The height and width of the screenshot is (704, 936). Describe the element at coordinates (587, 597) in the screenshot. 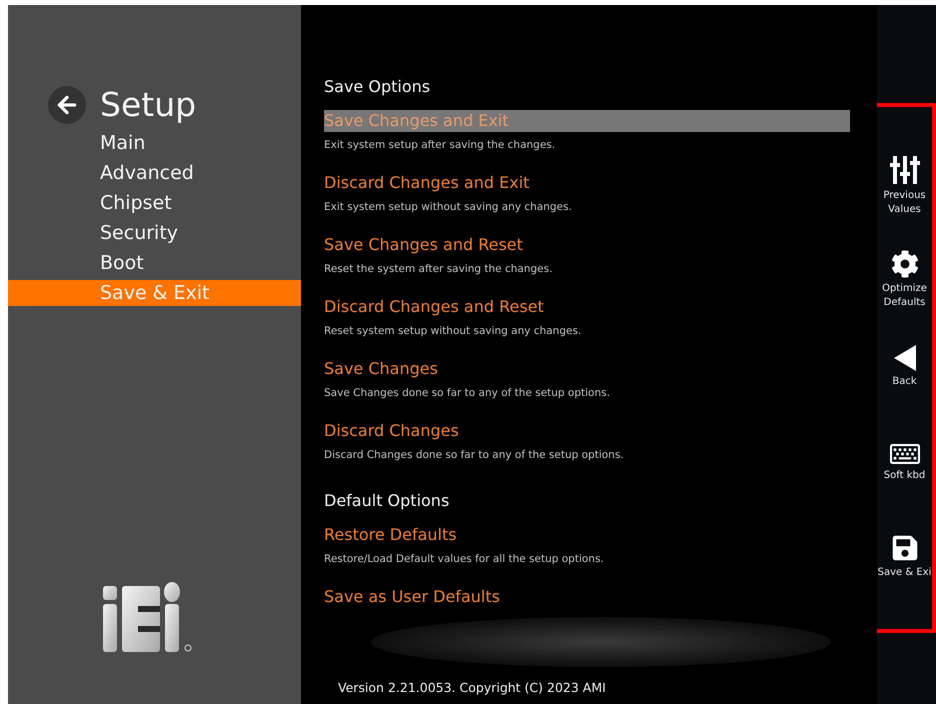

I see `option-item: Save as User Defaults` at that location.